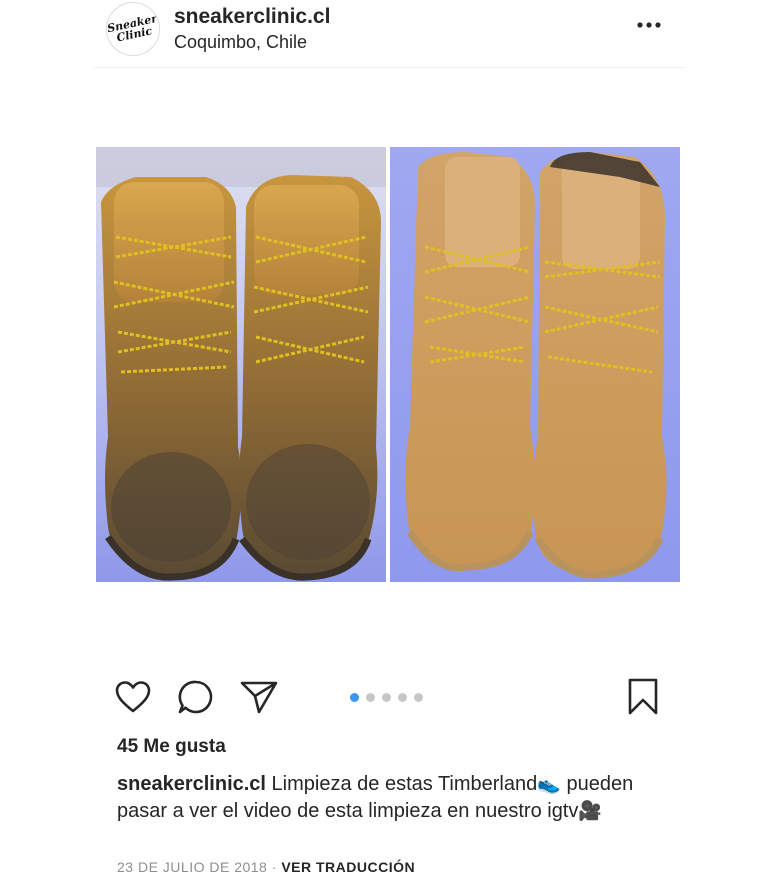  What do you see at coordinates (171, 747) in the screenshot?
I see `likes-count: 45 Me gusta` at bounding box center [171, 747].